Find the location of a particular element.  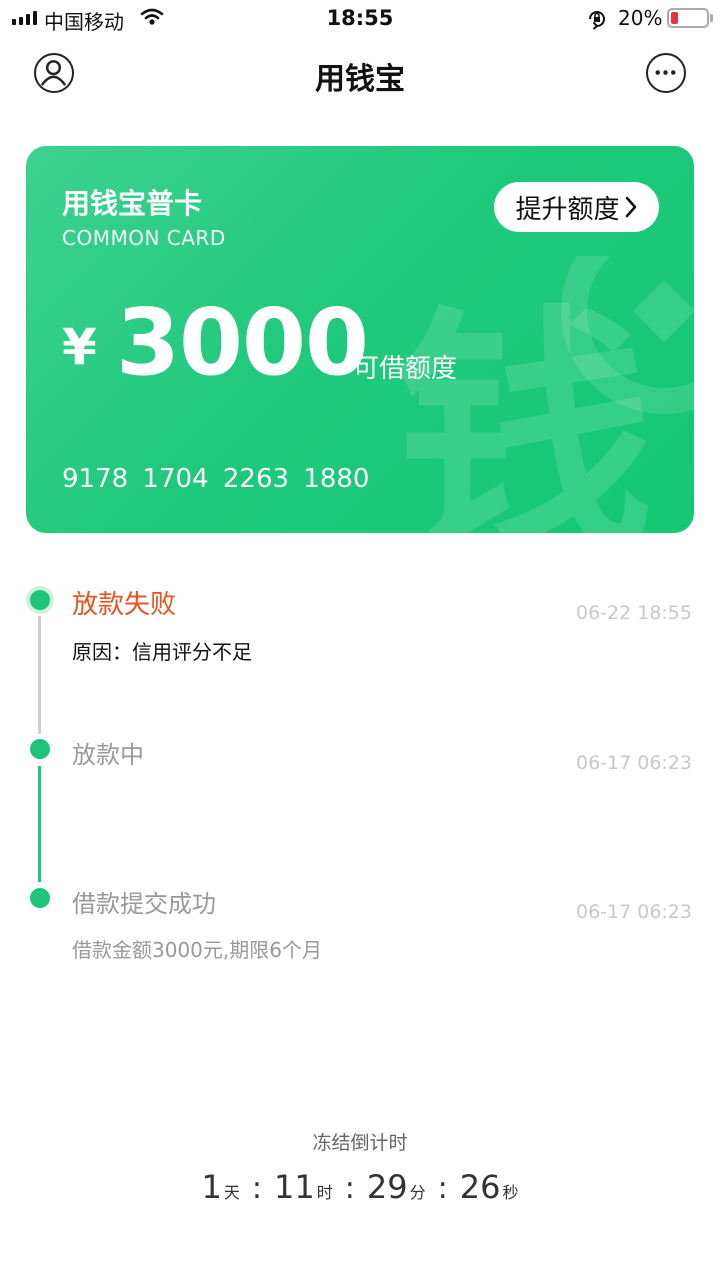

more-icon is located at coordinates (665, 72).